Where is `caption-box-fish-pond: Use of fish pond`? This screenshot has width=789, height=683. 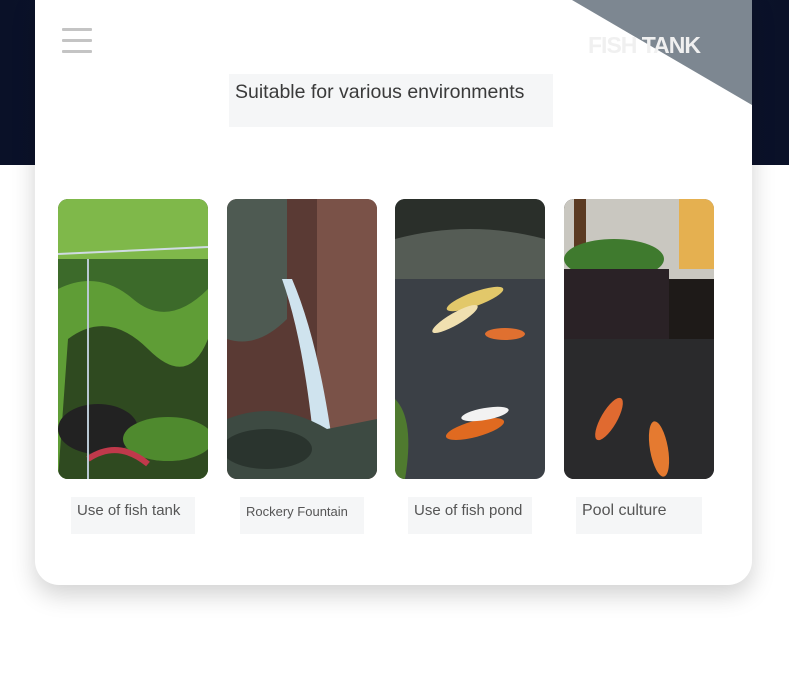
caption-box-fish-pond: Use of fish pond is located at coordinates (470, 515).